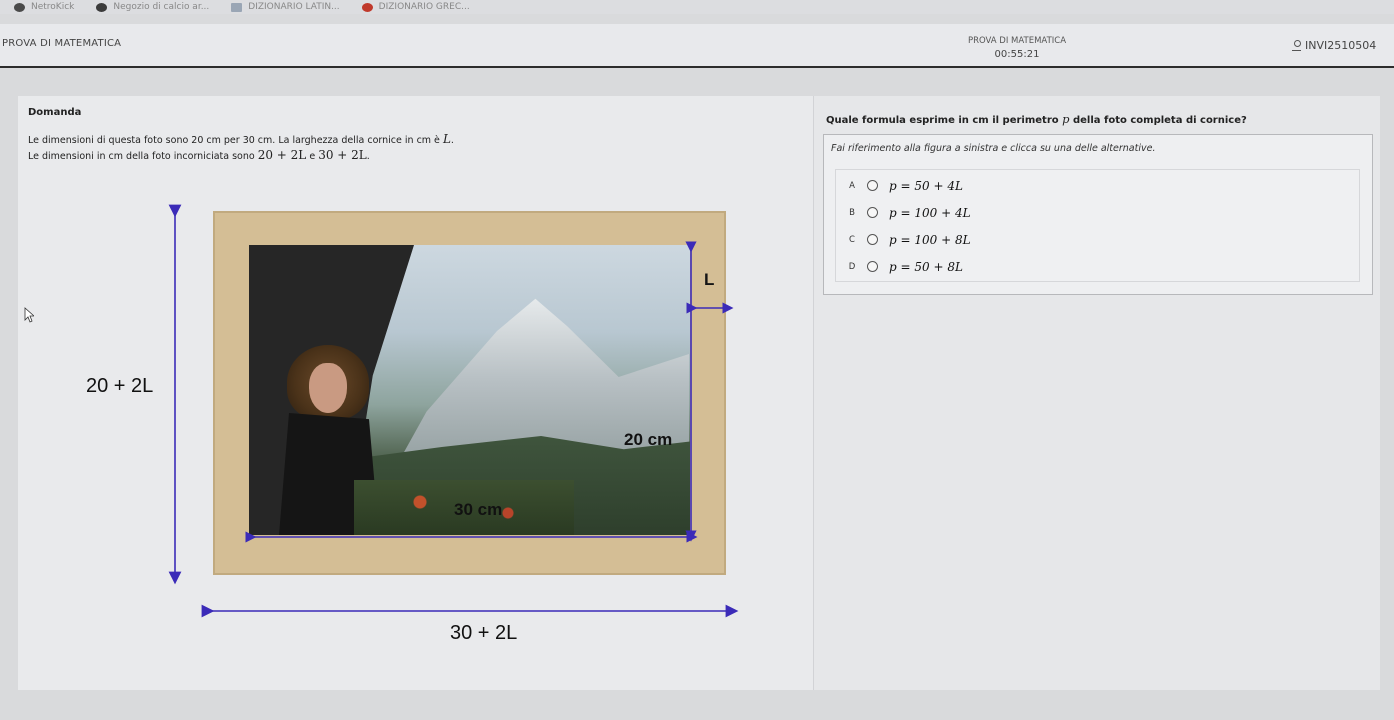  I want to click on total-width-label: 30 + 2L, so click(484, 633).